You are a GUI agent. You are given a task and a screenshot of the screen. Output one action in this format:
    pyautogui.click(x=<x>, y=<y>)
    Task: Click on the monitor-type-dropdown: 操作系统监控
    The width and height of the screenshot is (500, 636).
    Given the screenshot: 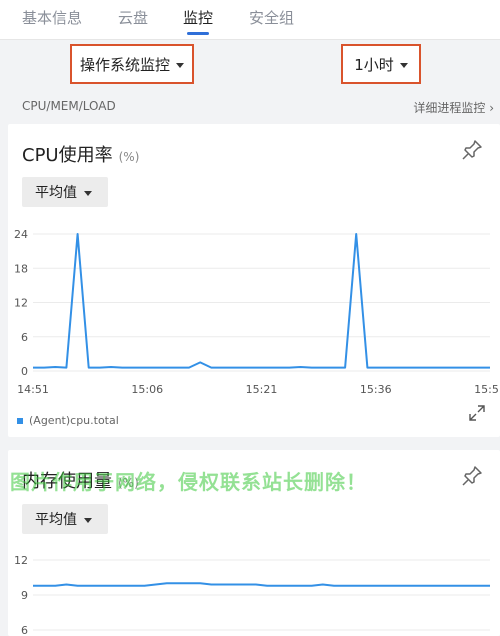 What is the action you would take?
    pyautogui.click(x=132, y=64)
    